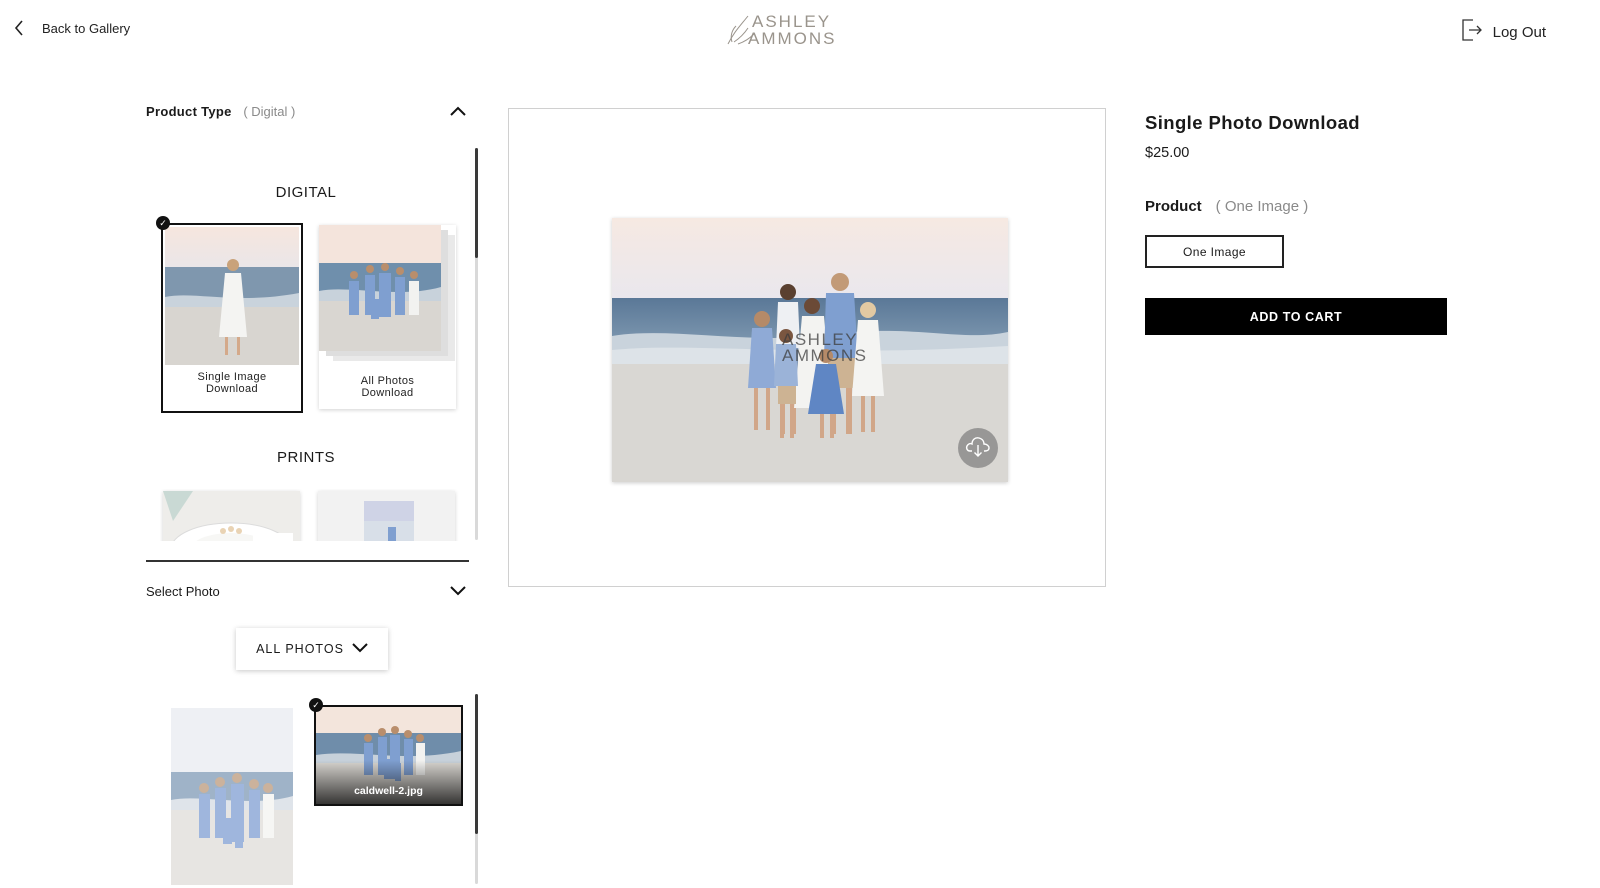 The height and width of the screenshot is (888, 1600). Describe the element at coordinates (380, 288) in the screenshot. I see `all-photos-thumbnail` at that location.